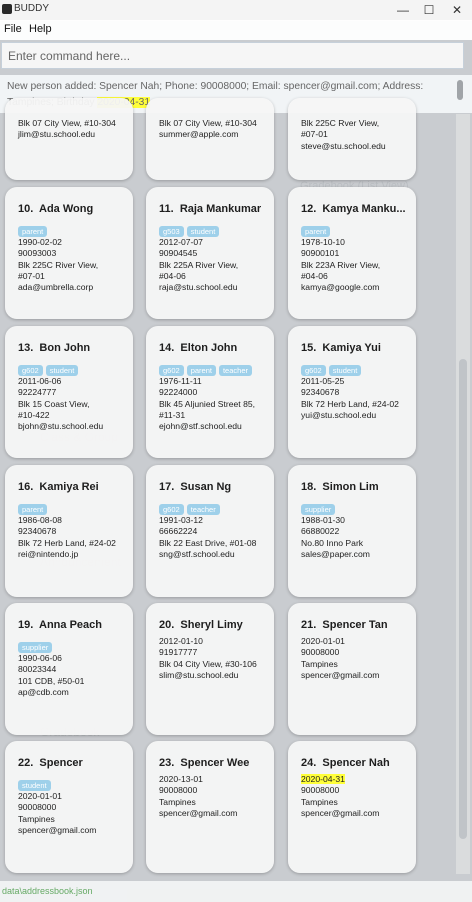 The width and height of the screenshot is (472, 902). What do you see at coordinates (61, 426) in the screenshot?
I see `person-email: bjohn@stu.school.edu` at bounding box center [61, 426].